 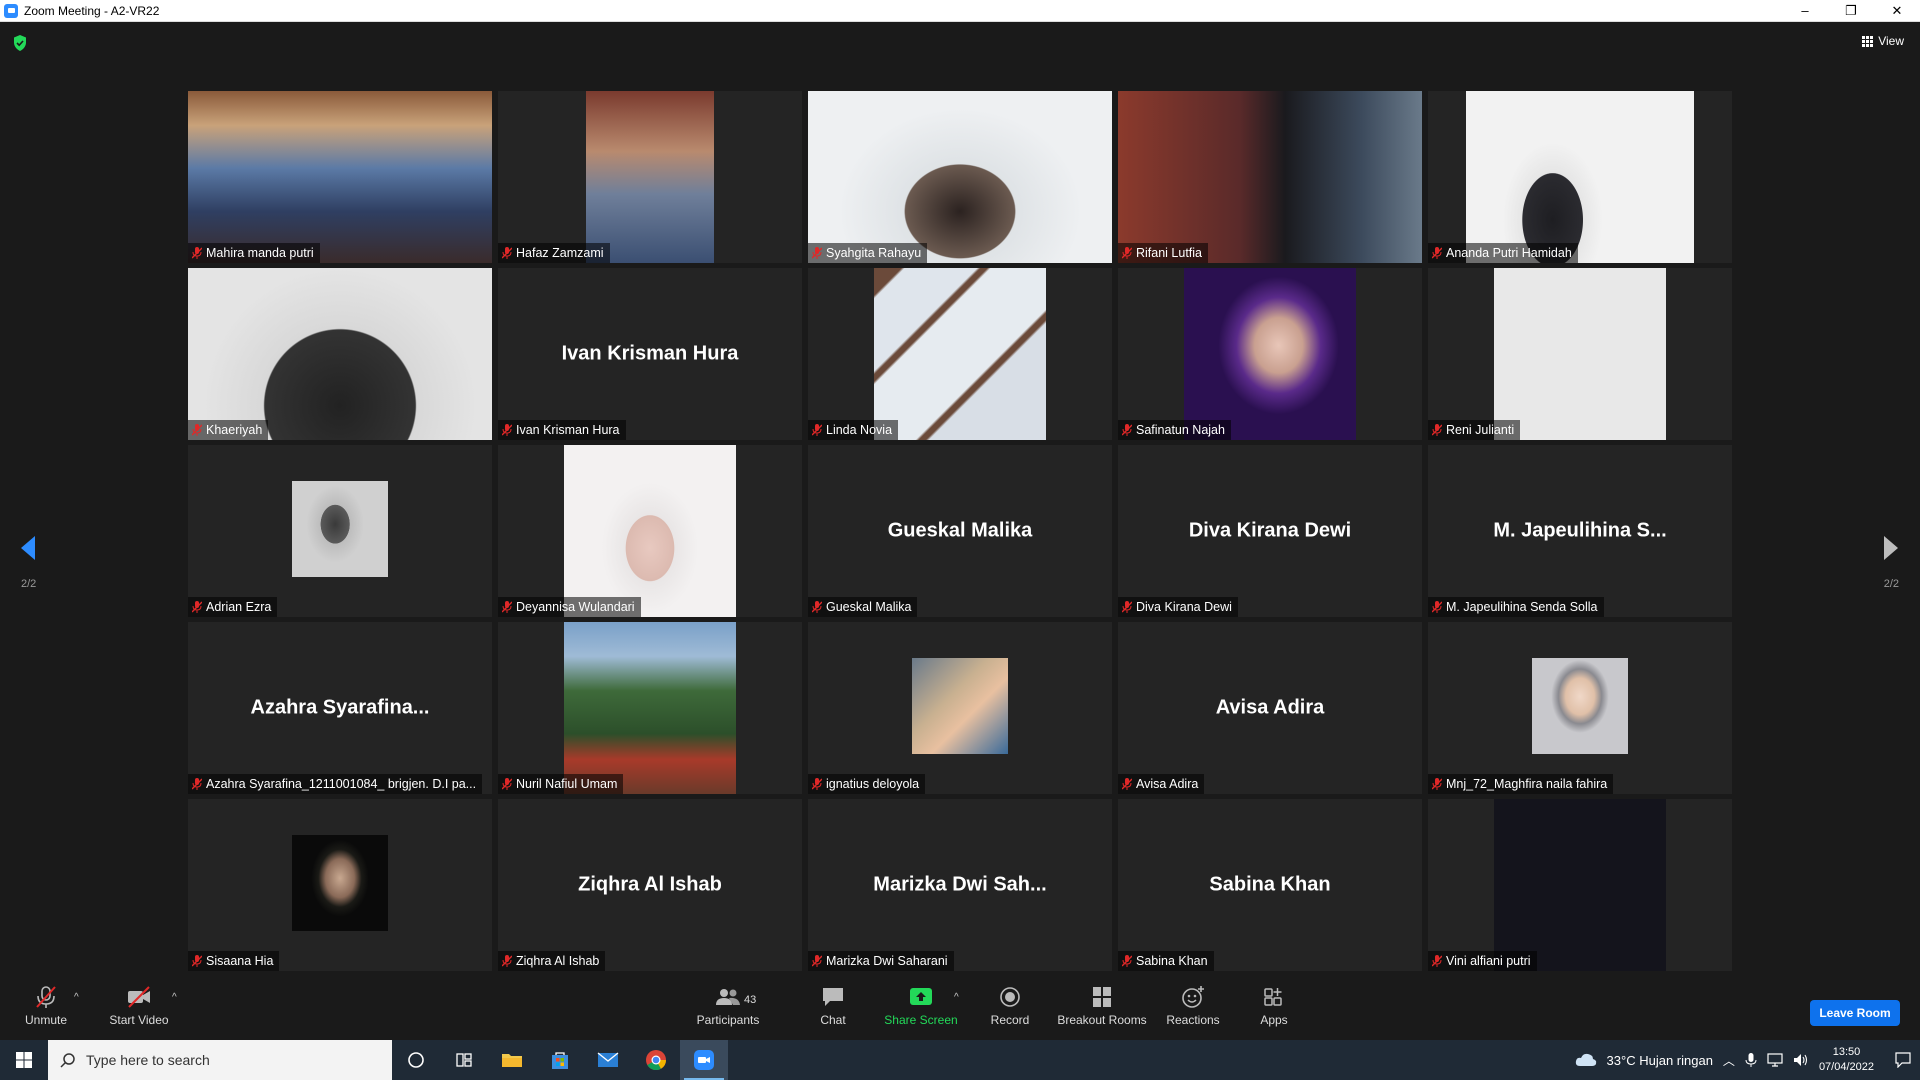 What do you see at coordinates (1903, 1060) in the screenshot?
I see `notification-icon` at bounding box center [1903, 1060].